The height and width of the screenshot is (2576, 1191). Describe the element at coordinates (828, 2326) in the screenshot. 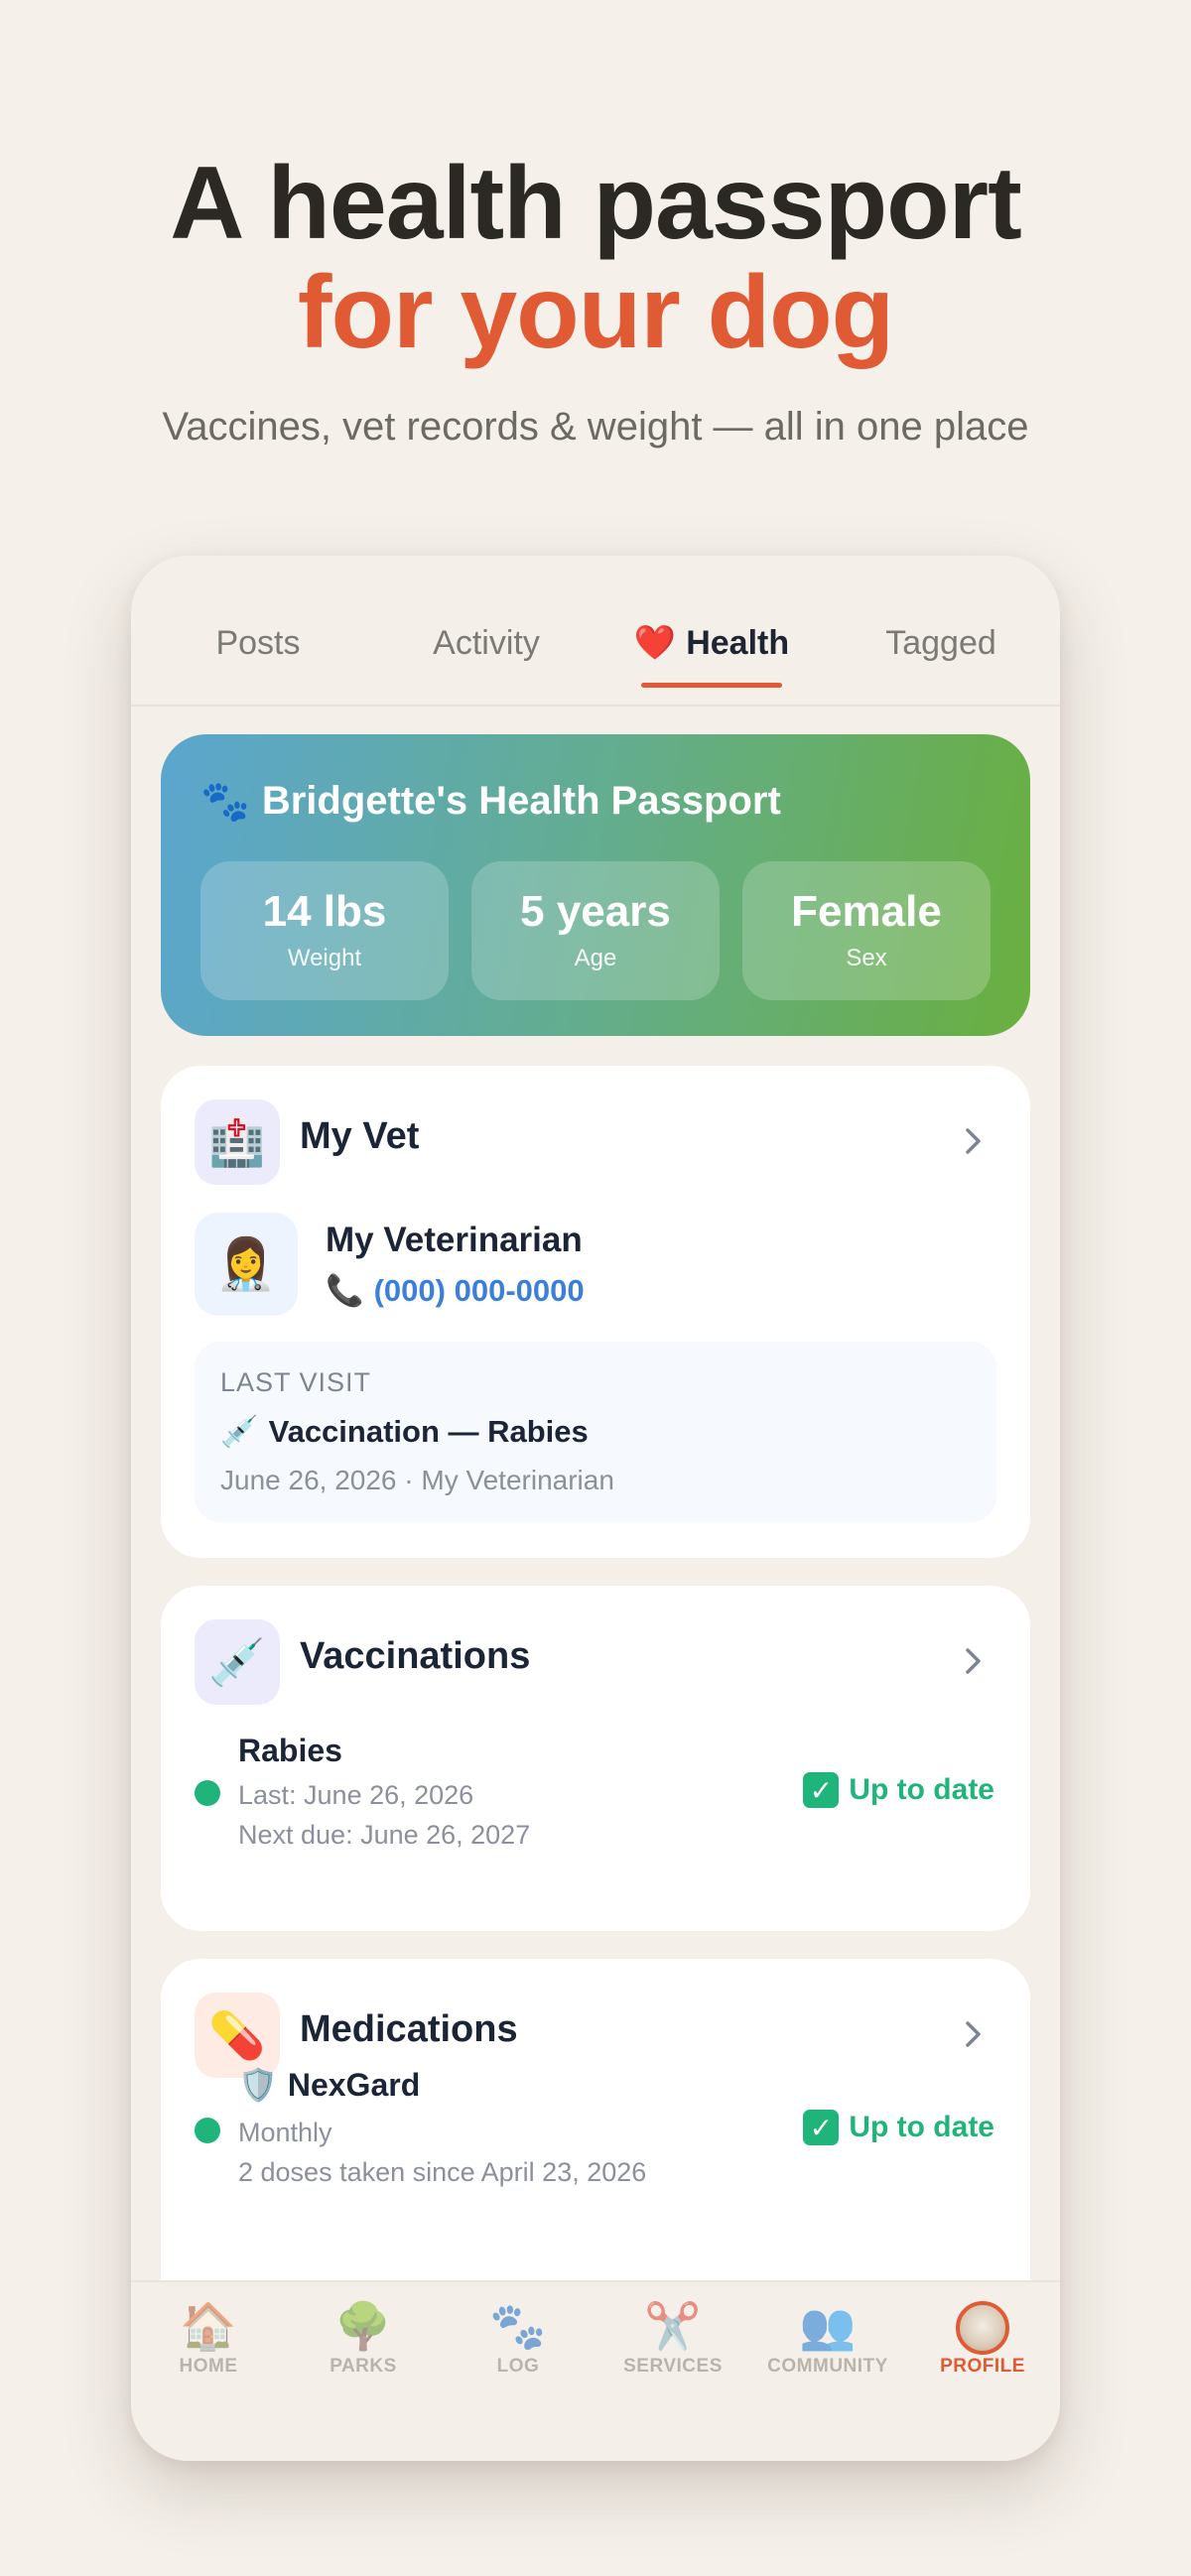

I see `people-icon: 👥` at that location.